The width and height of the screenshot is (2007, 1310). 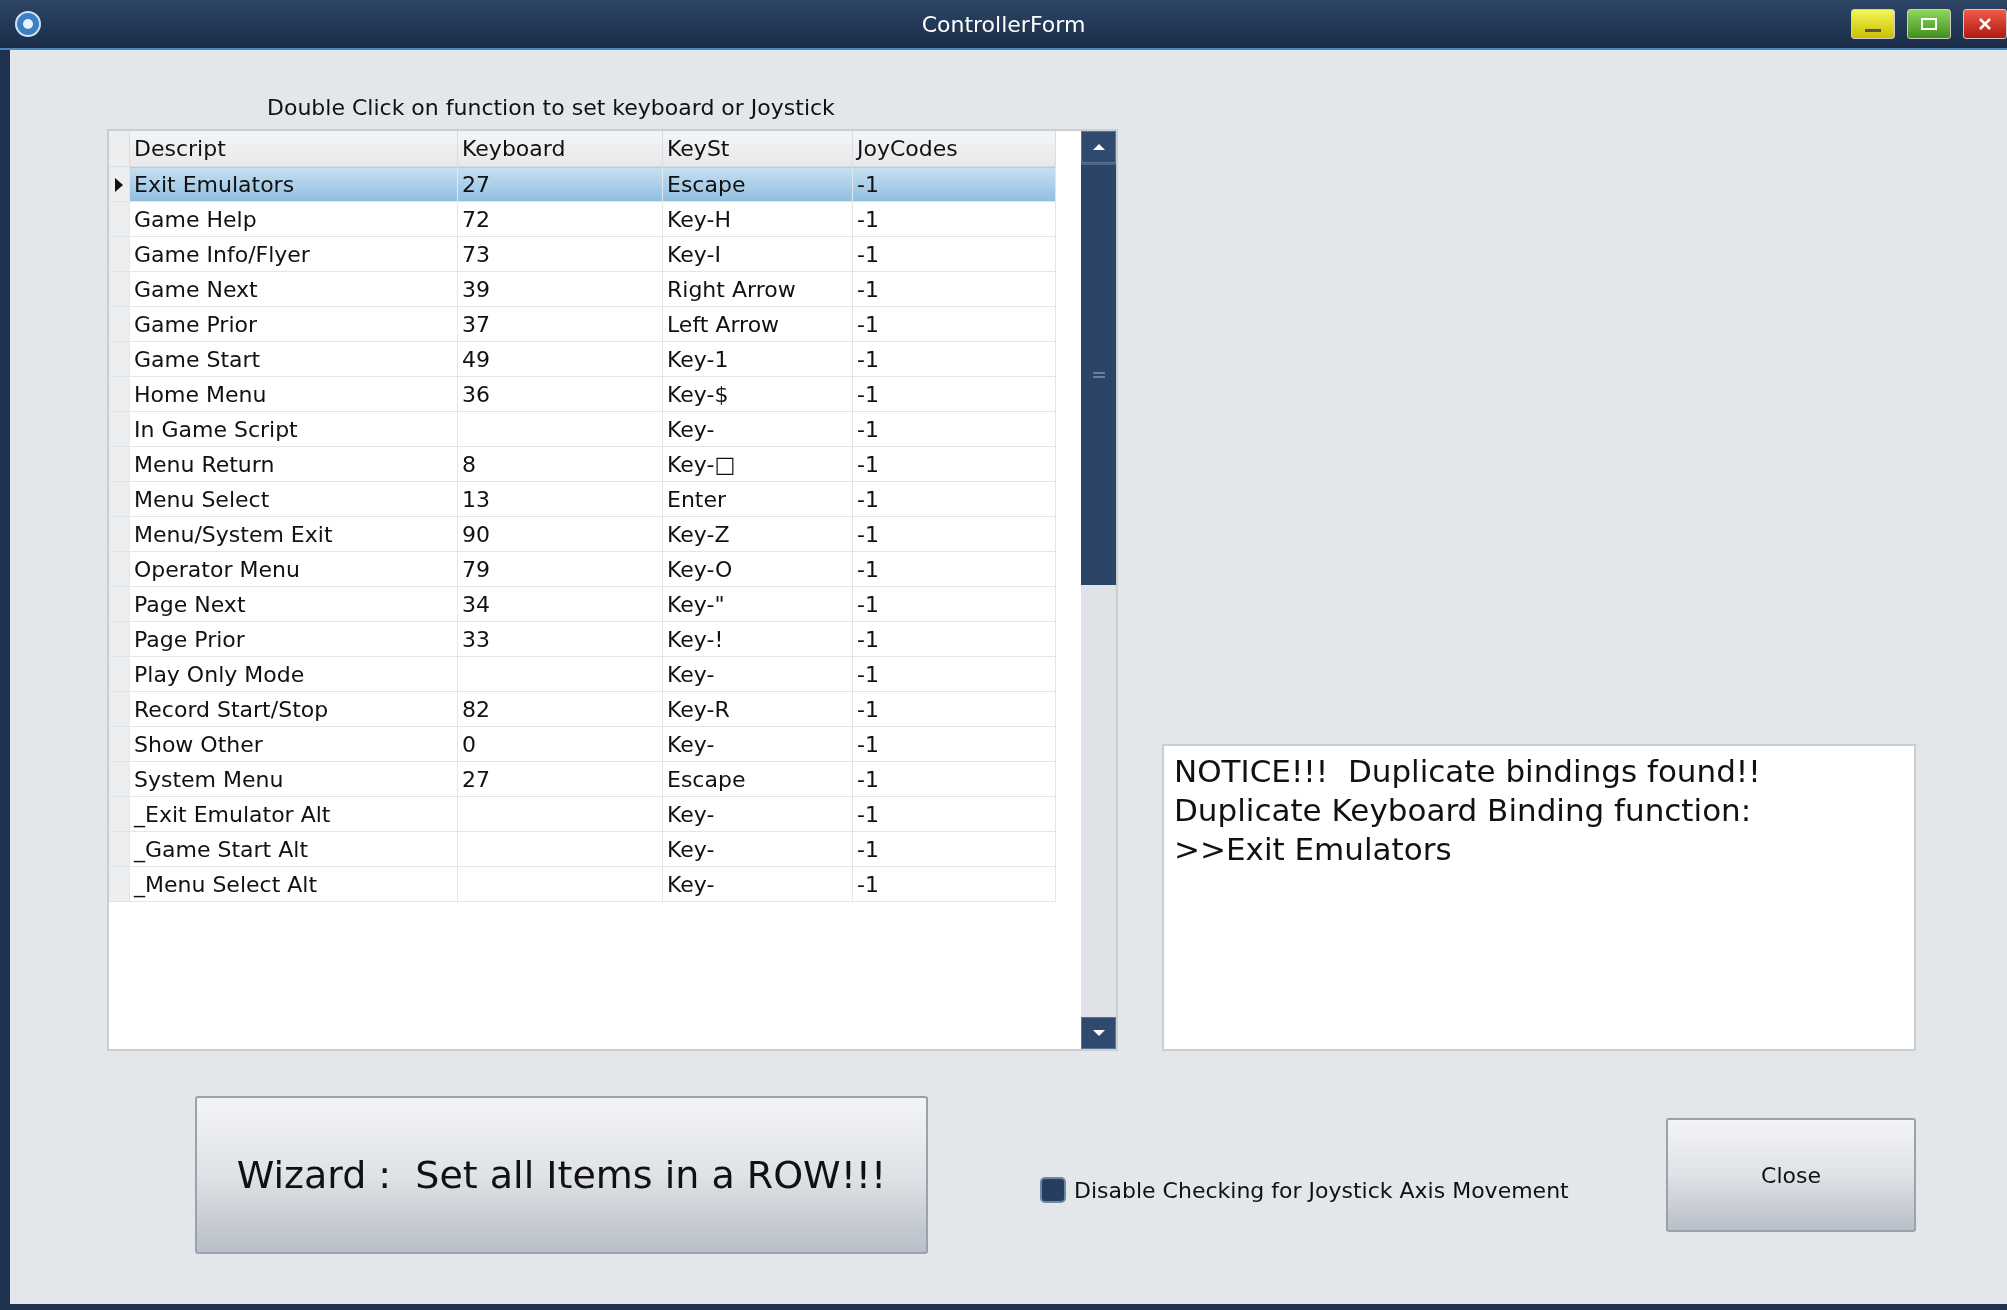 What do you see at coordinates (582, 674) in the screenshot?
I see `table-row: Play Only Mode Key- -1` at bounding box center [582, 674].